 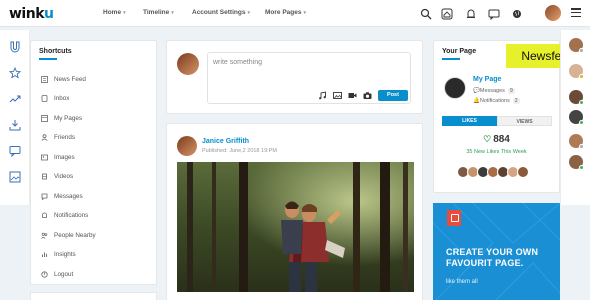 What do you see at coordinates (64, 216) in the screenshot?
I see `shortcut-notifications: Notifications` at bounding box center [64, 216].